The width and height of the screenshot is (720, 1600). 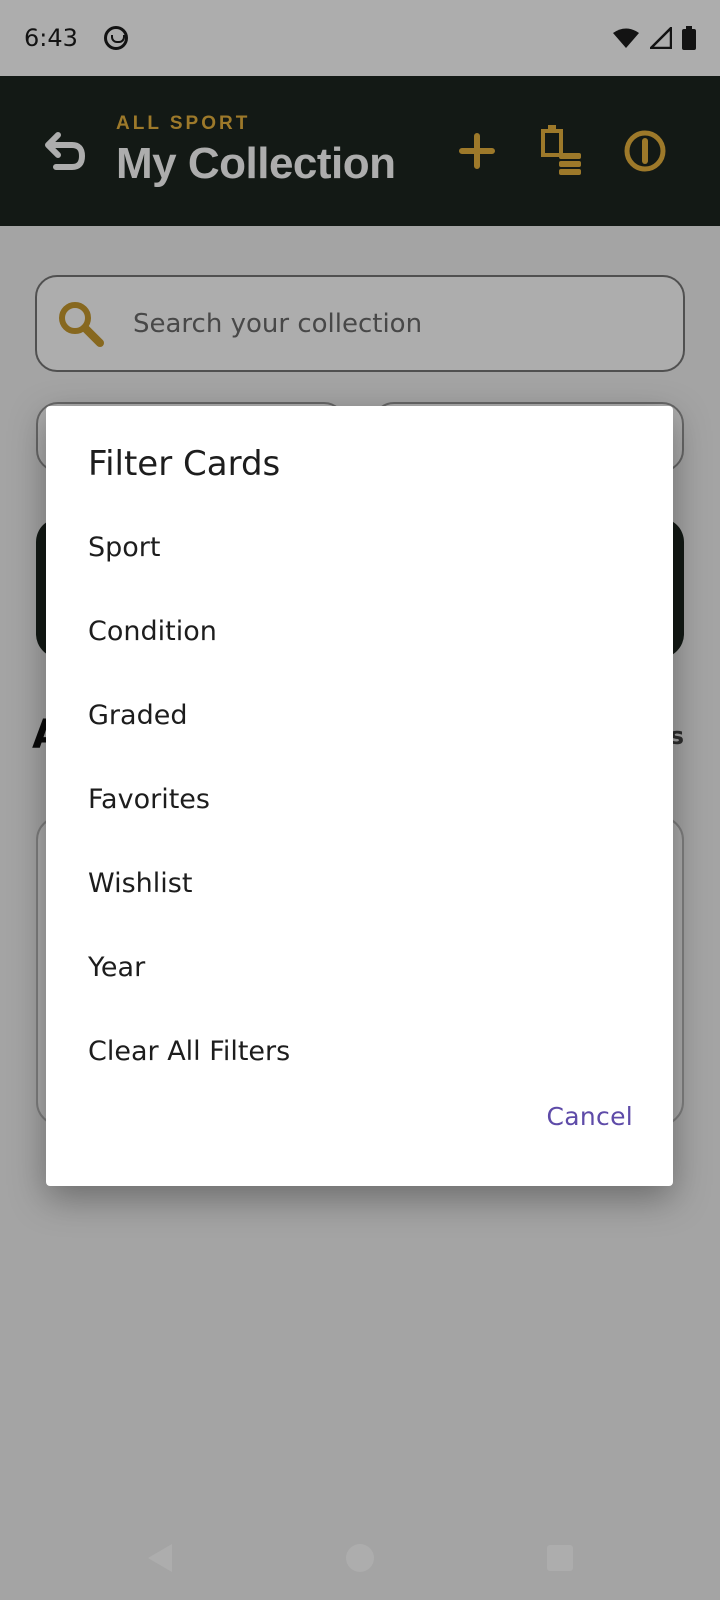 I want to click on cancel-button: Cancel, so click(x=590, y=1116).